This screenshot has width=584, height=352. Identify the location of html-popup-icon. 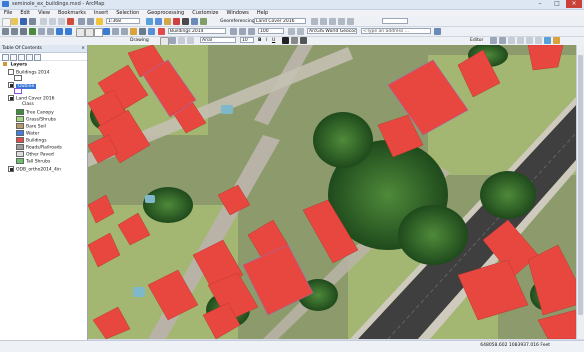
(151, 31).